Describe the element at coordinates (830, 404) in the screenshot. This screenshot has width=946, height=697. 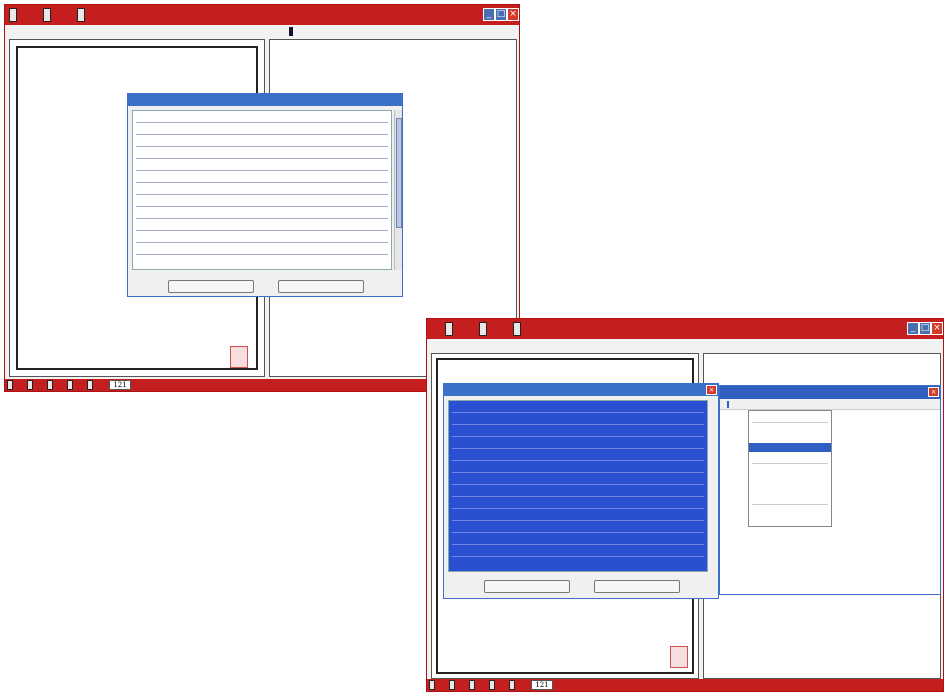
I see `notepad-menubar` at that location.